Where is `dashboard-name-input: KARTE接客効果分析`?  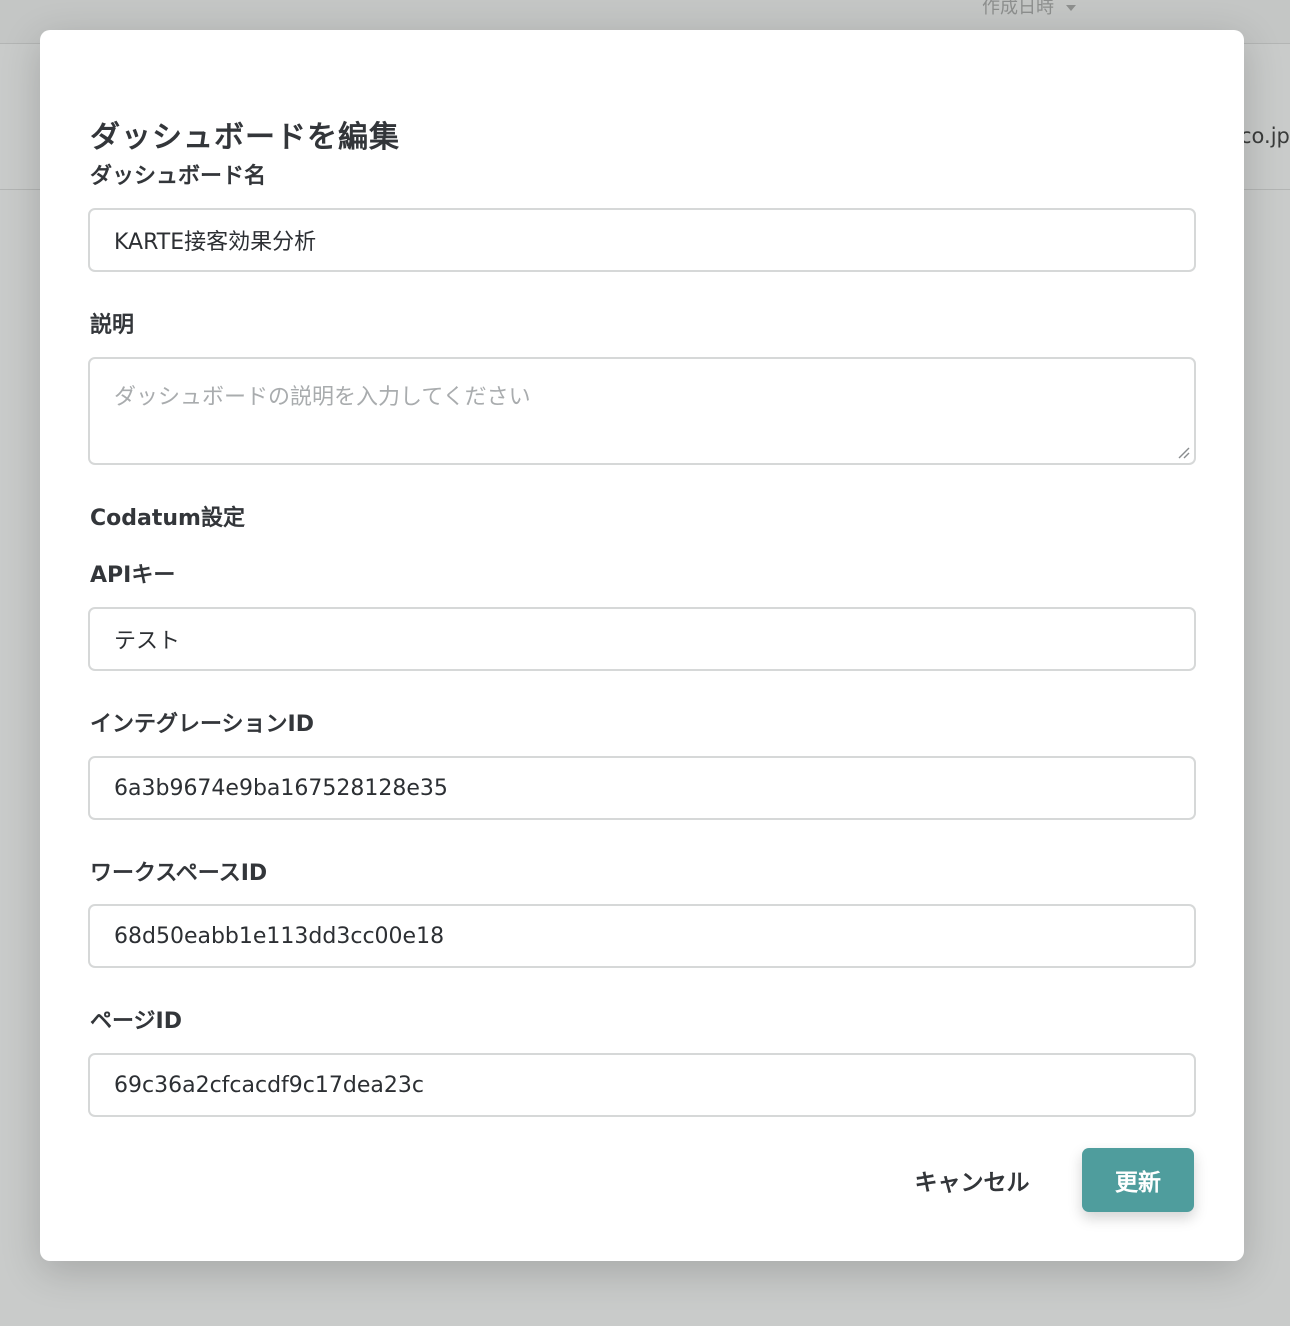 dashboard-name-input: KARTE接客効果分析 is located at coordinates (642, 240).